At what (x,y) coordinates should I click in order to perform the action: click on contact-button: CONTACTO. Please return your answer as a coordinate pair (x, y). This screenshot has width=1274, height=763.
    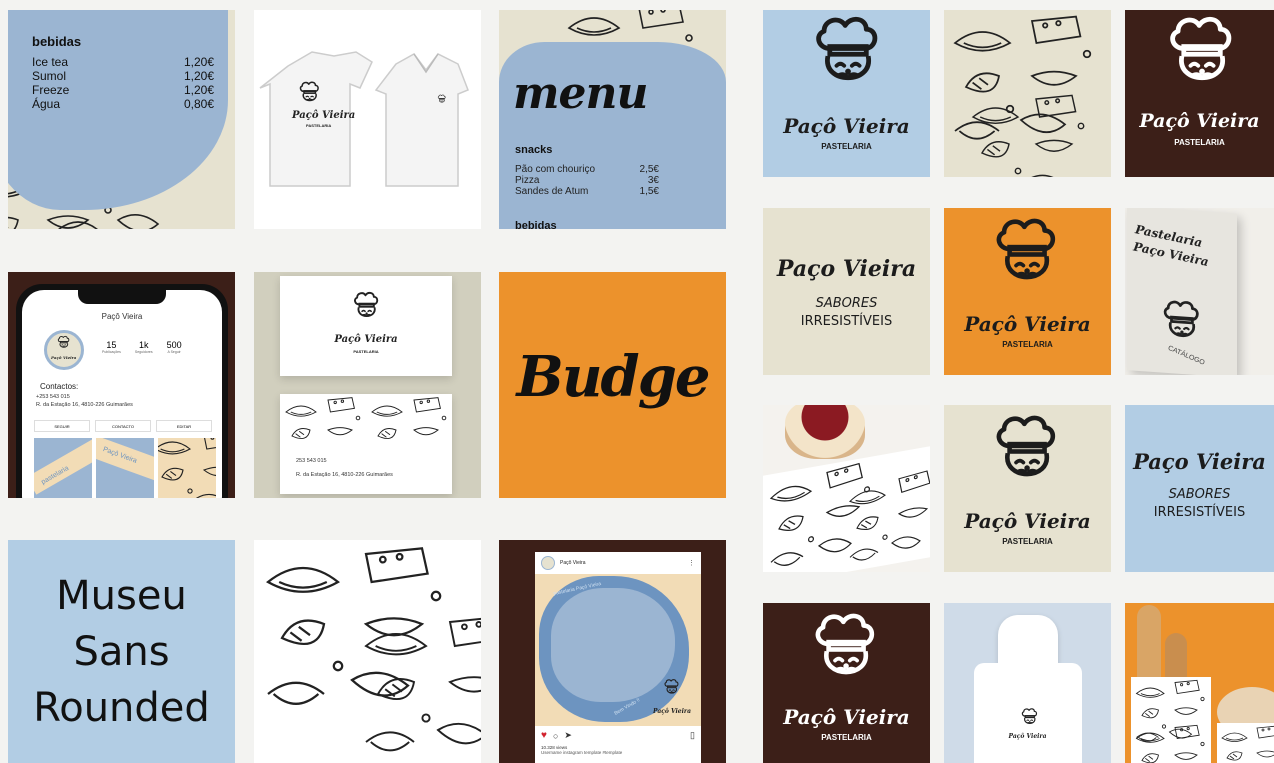
    Looking at the image, I should click on (123, 426).